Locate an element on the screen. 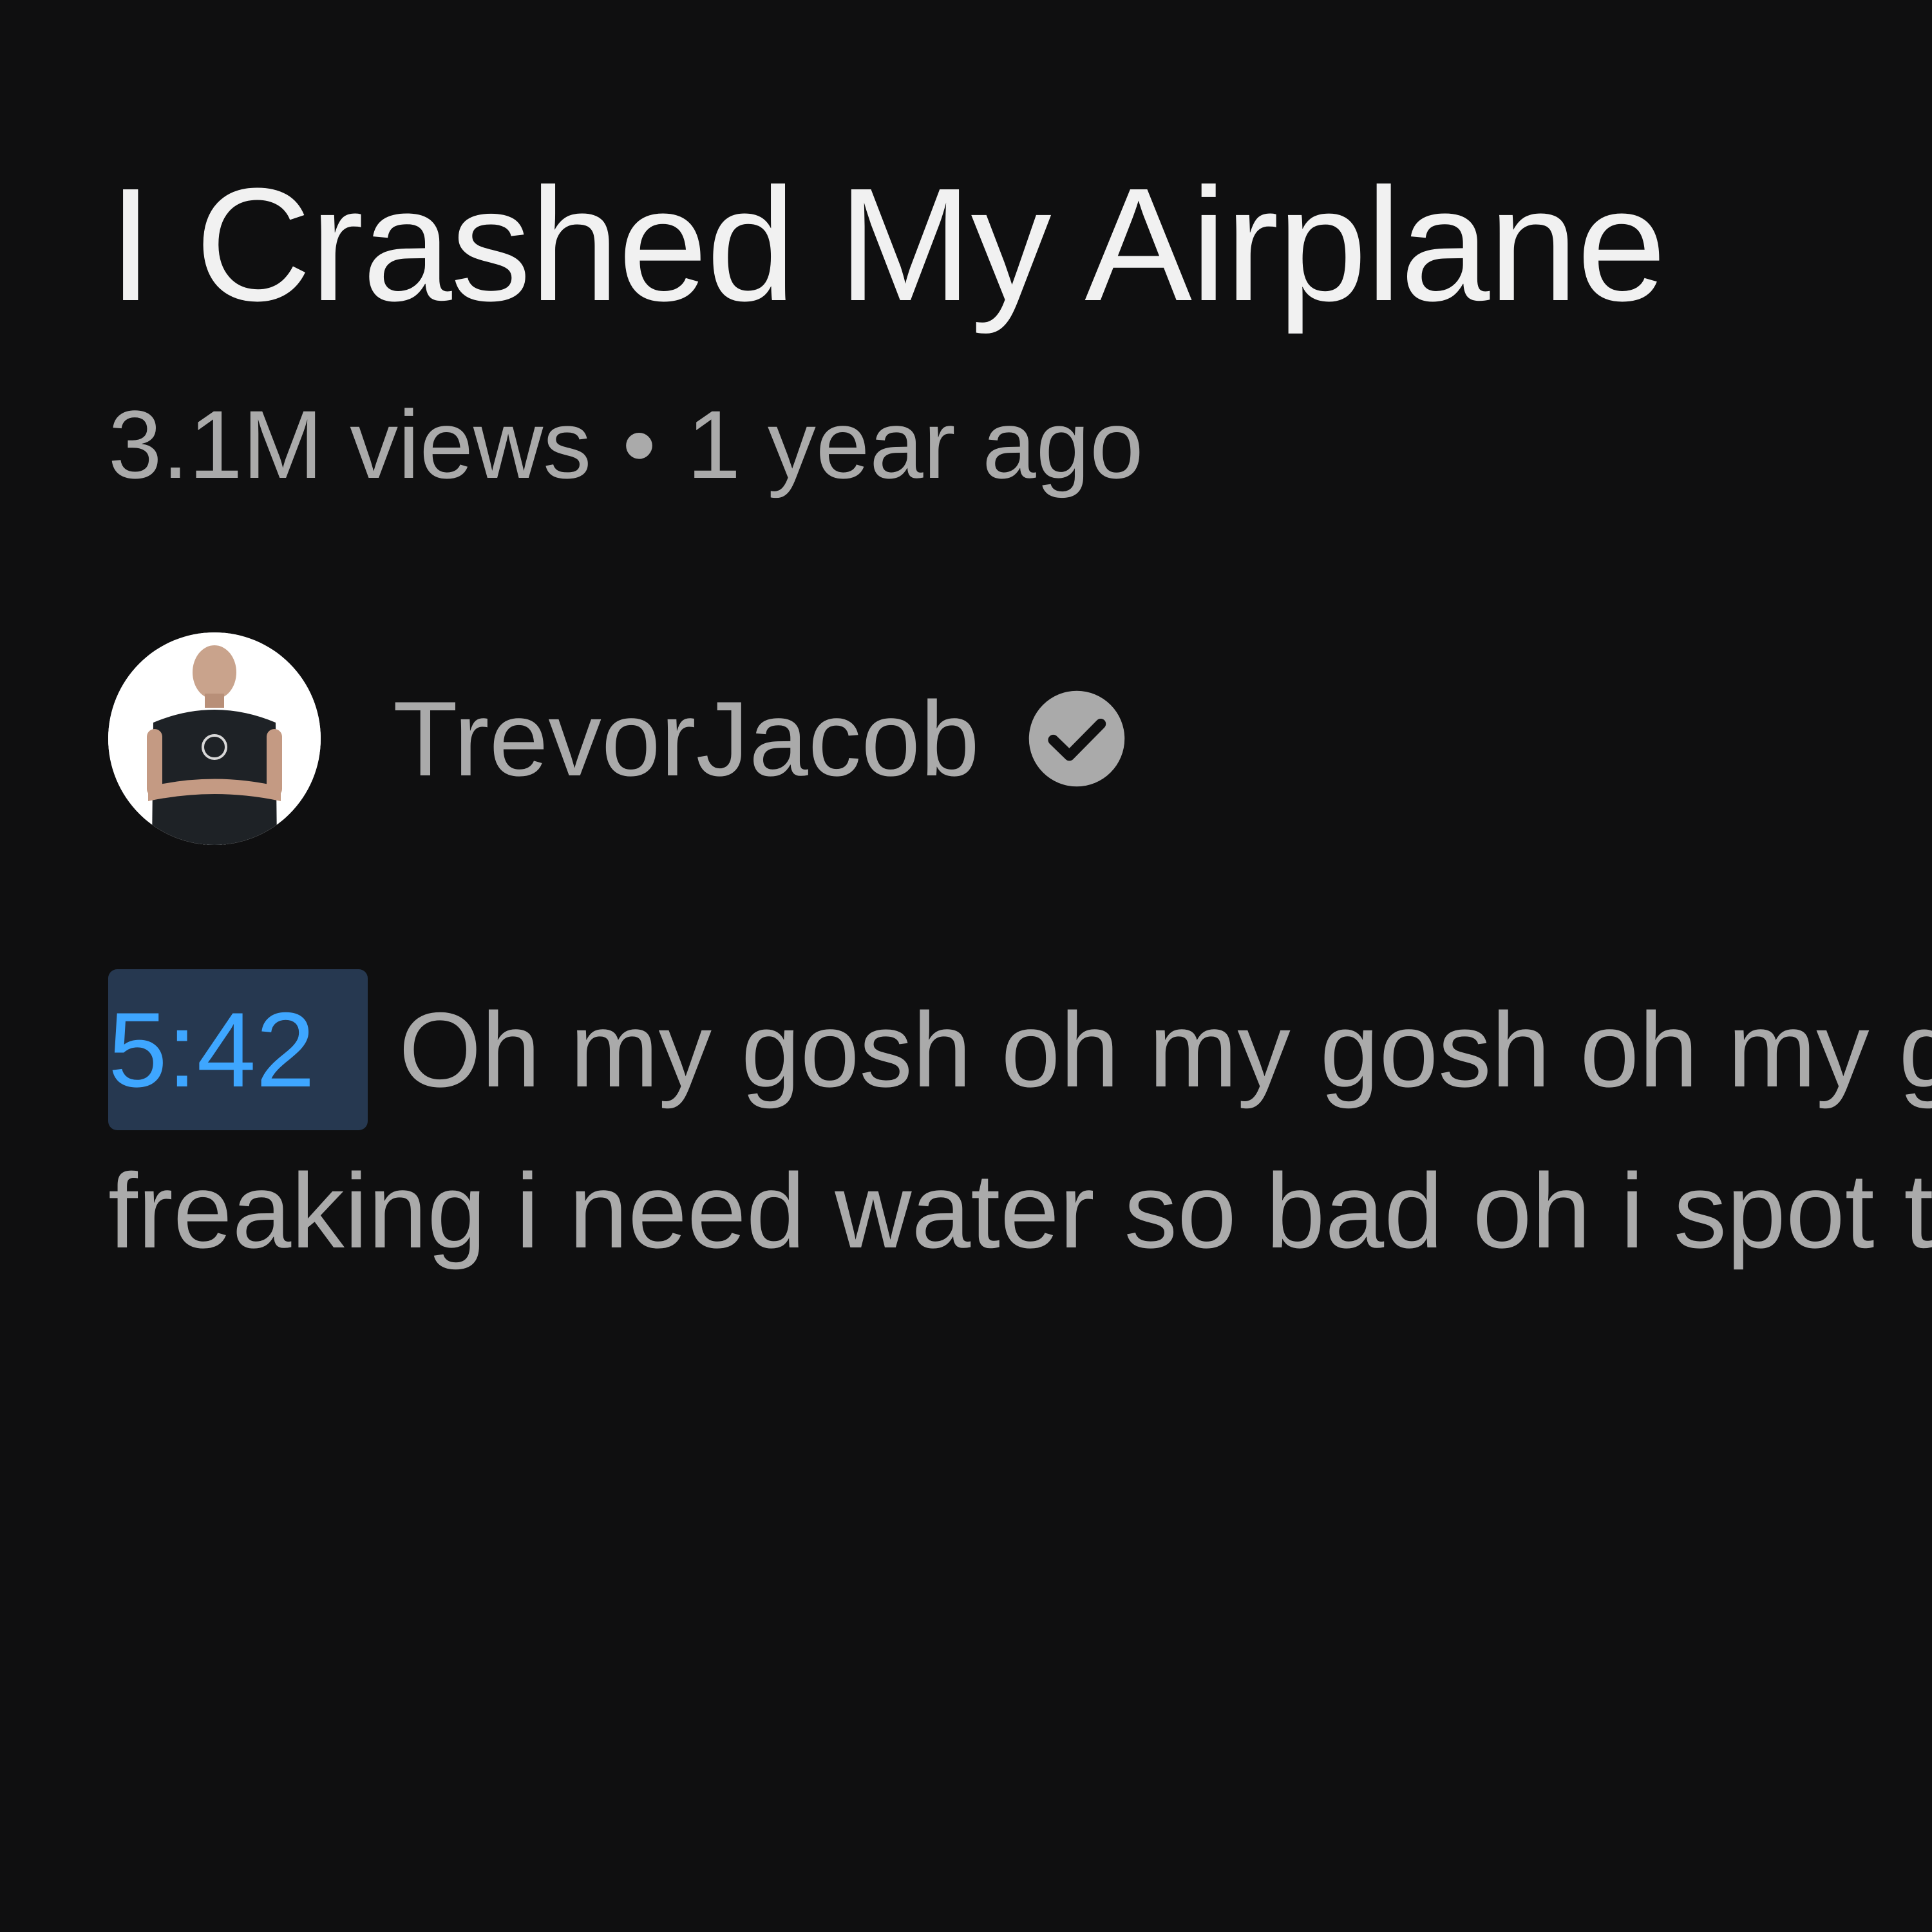  channel-name: TrevorJacob is located at coordinates (686, 739).